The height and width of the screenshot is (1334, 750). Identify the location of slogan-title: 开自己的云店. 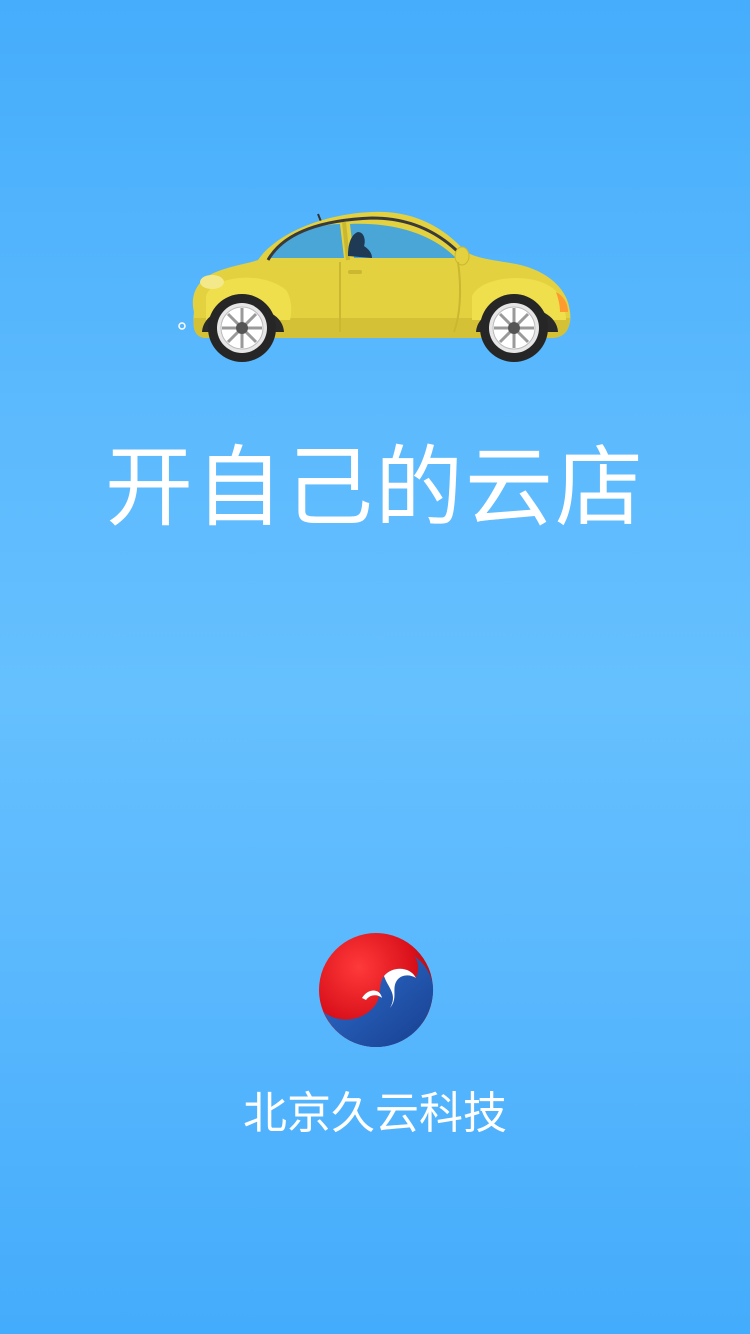
(374, 487).